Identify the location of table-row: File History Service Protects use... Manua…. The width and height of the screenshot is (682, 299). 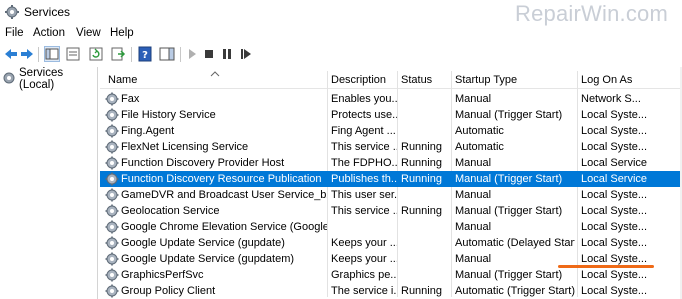
(391, 115).